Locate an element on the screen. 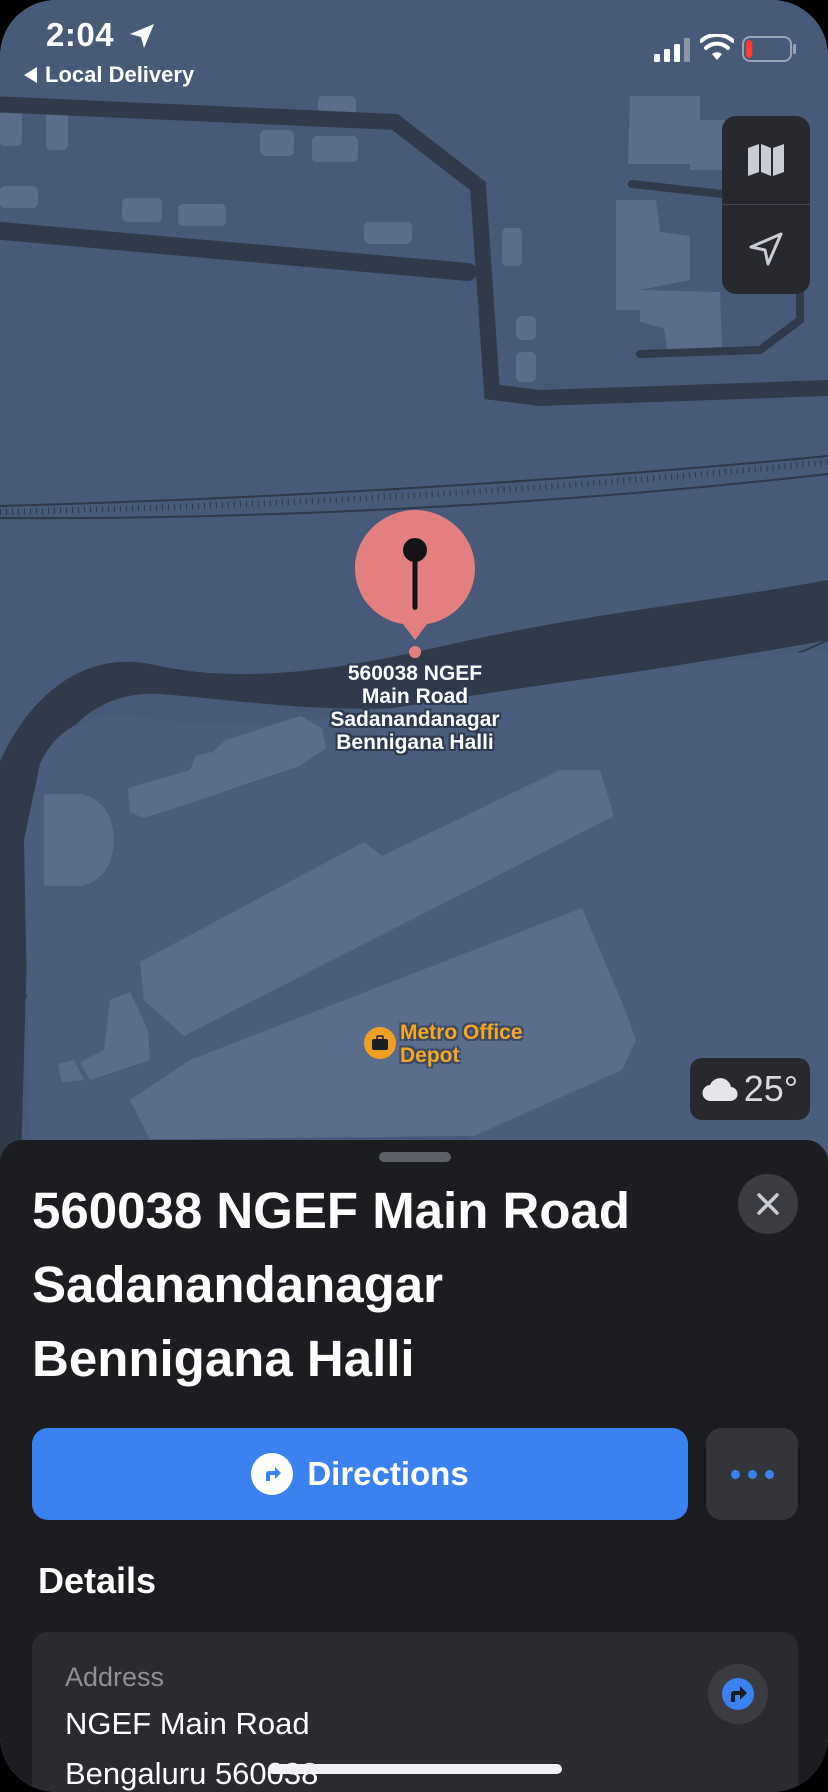 This screenshot has width=828, height=1792. briefcase-icon is located at coordinates (380, 1043).